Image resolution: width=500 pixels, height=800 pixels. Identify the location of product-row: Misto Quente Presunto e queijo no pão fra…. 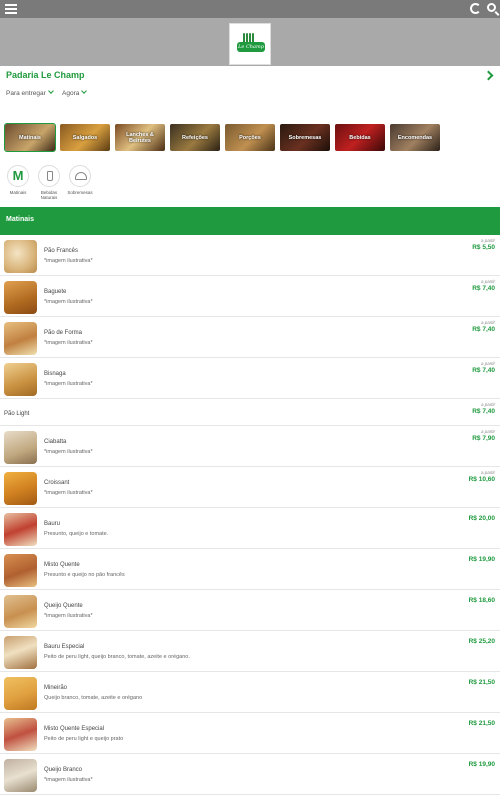
(250, 569).